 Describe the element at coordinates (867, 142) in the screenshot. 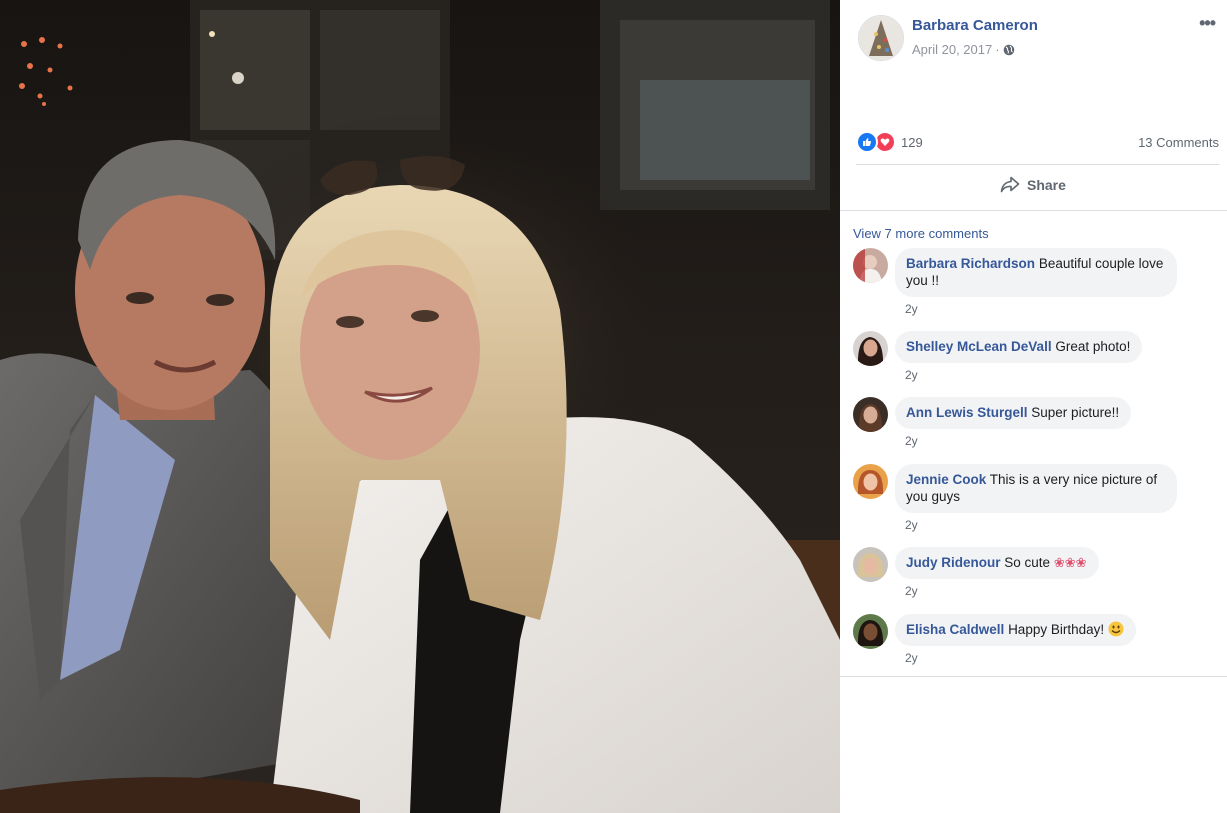

I see `like-reaction-icon` at that location.